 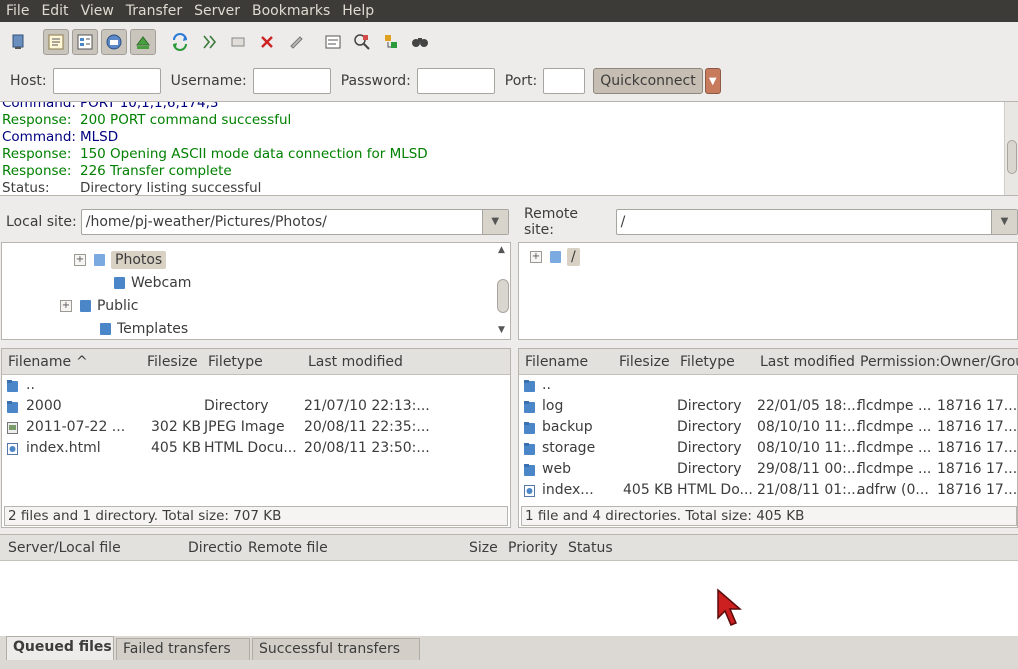 I want to click on local-tree-item: + Photos, so click(x=120, y=259).